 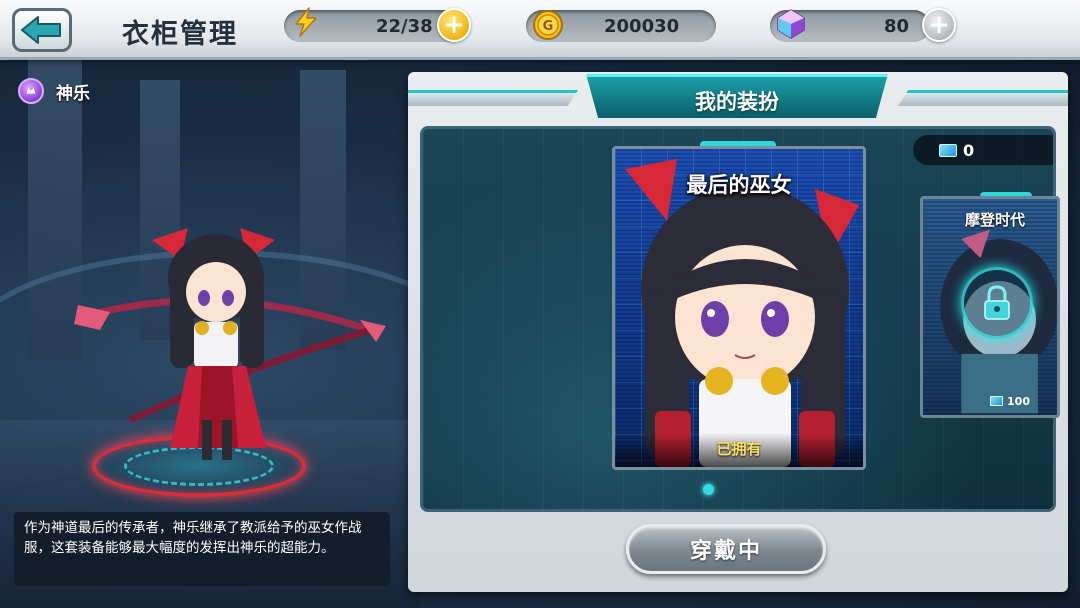 I want to click on lightning-icon, so click(x=306, y=22).